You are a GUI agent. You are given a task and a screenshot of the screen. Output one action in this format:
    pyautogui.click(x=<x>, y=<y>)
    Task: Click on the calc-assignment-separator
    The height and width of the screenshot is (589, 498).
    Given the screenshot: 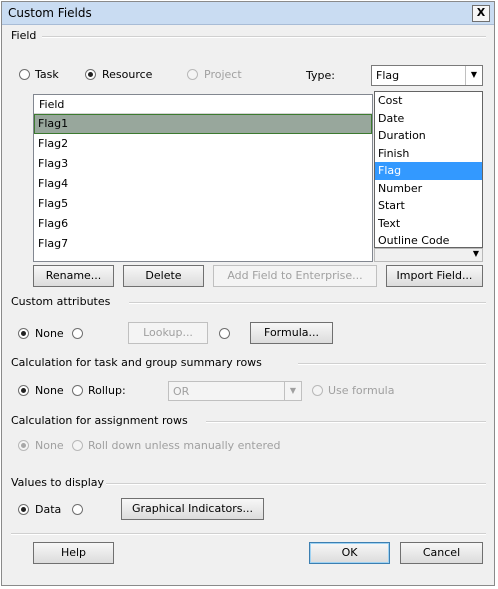 What is the action you would take?
    pyautogui.click(x=346, y=422)
    